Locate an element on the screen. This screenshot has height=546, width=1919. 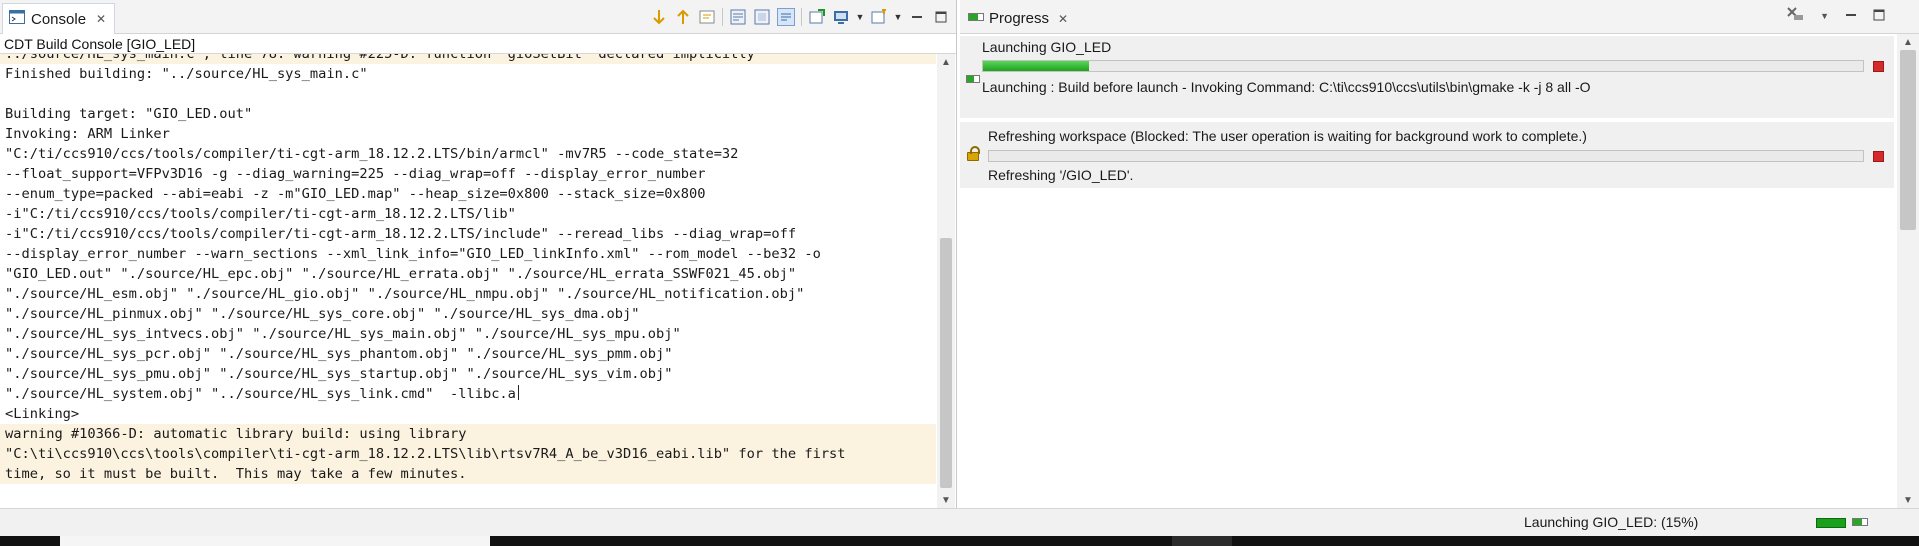
text-caret is located at coordinates (518, 392).